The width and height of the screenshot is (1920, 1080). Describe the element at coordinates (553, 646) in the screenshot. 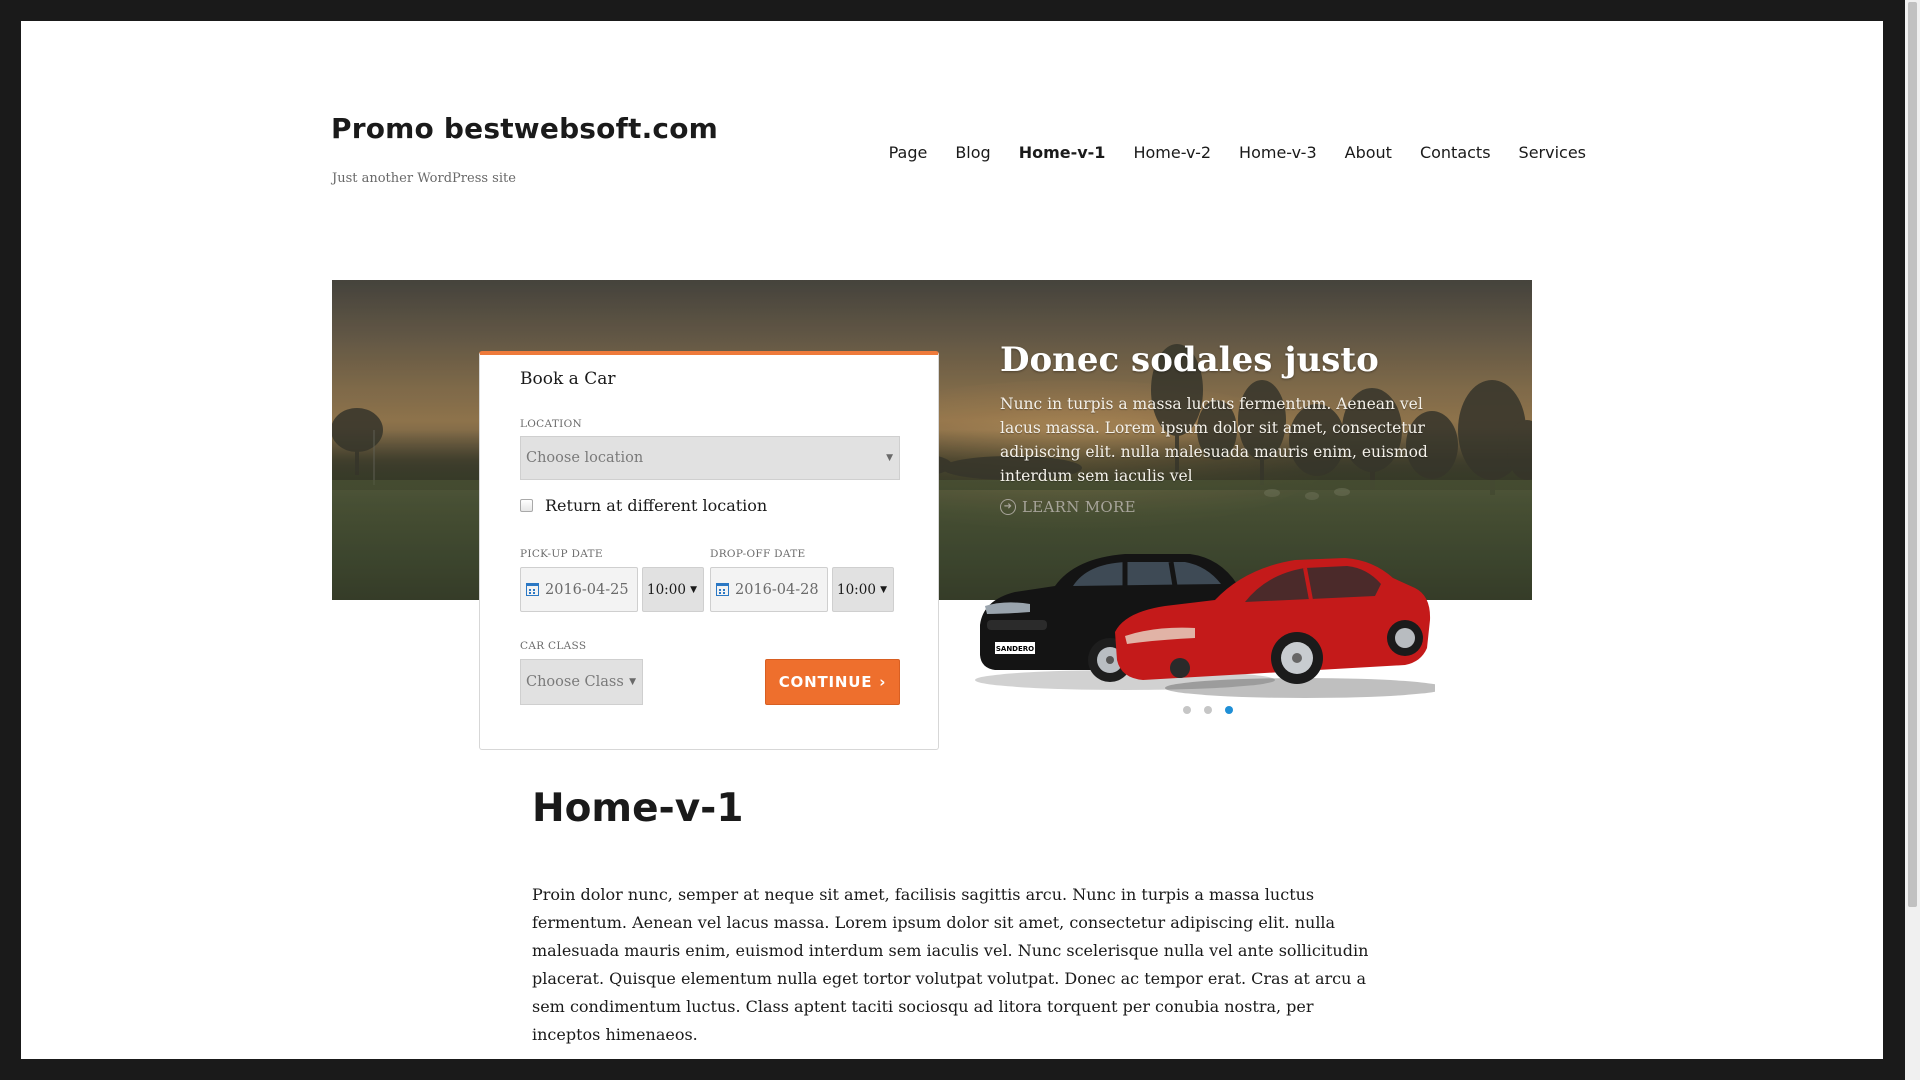

I see `car-class-label: CAR CLASS` at that location.